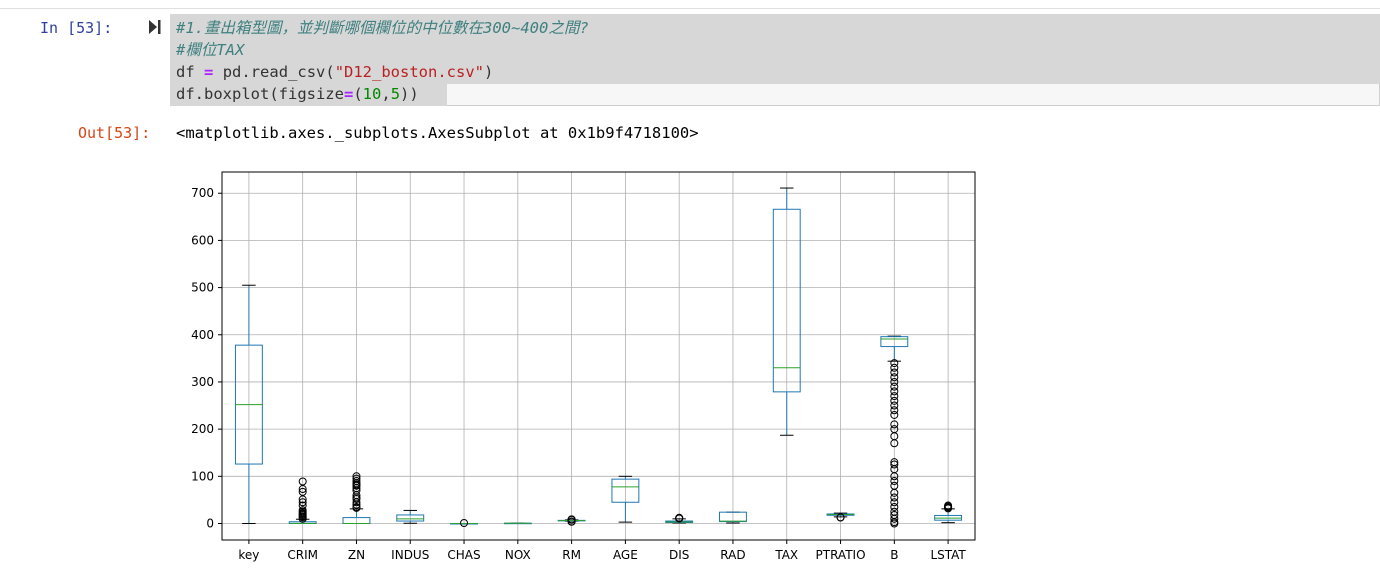 The image size is (1380, 582). Describe the element at coordinates (202, 382) in the screenshot. I see `y-tick-label: 300` at that location.